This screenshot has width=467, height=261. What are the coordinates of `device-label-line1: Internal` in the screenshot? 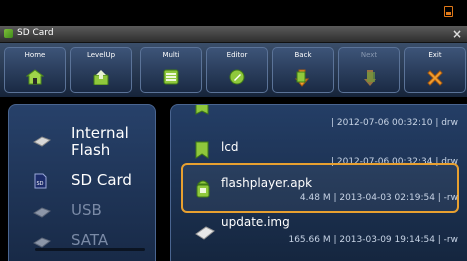 It's located at (100, 133).